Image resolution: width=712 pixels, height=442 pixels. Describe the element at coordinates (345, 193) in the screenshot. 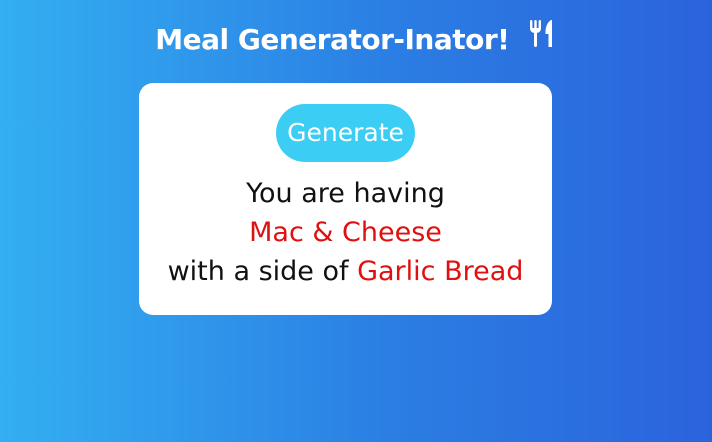

I see `intro-text: You are having` at that location.